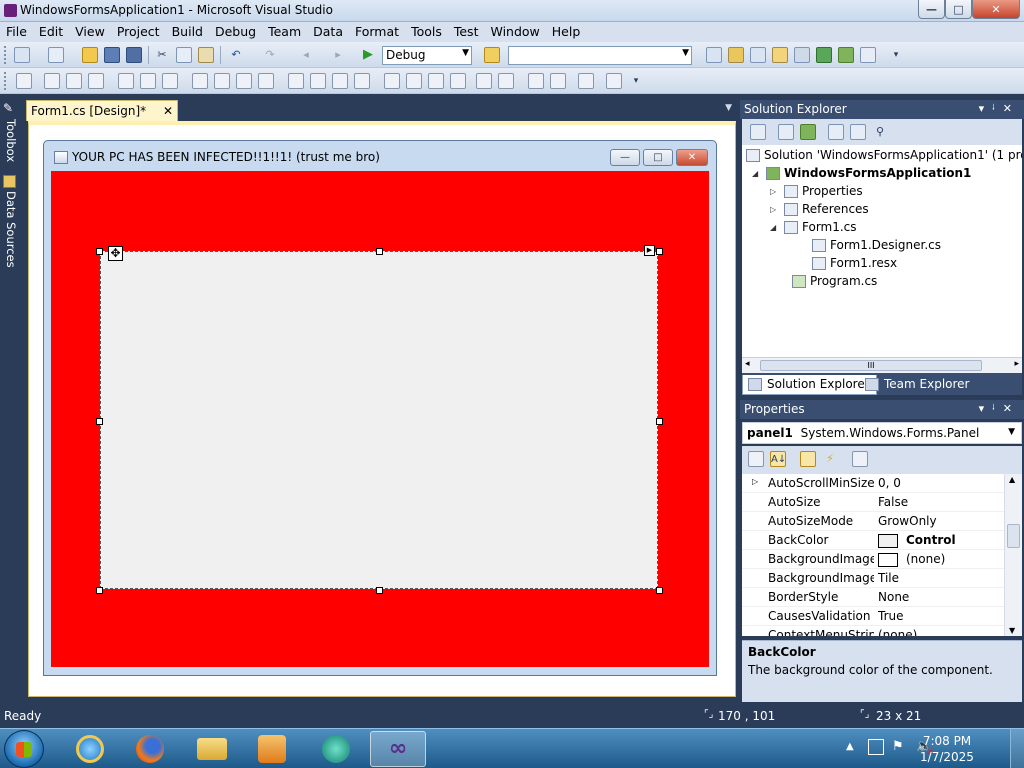 The image size is (1024, 768). What do you see at coordinates (873, 616) in the screenshot?
I see `property-row: CausesValidation True` at bounding box center [873, 616].